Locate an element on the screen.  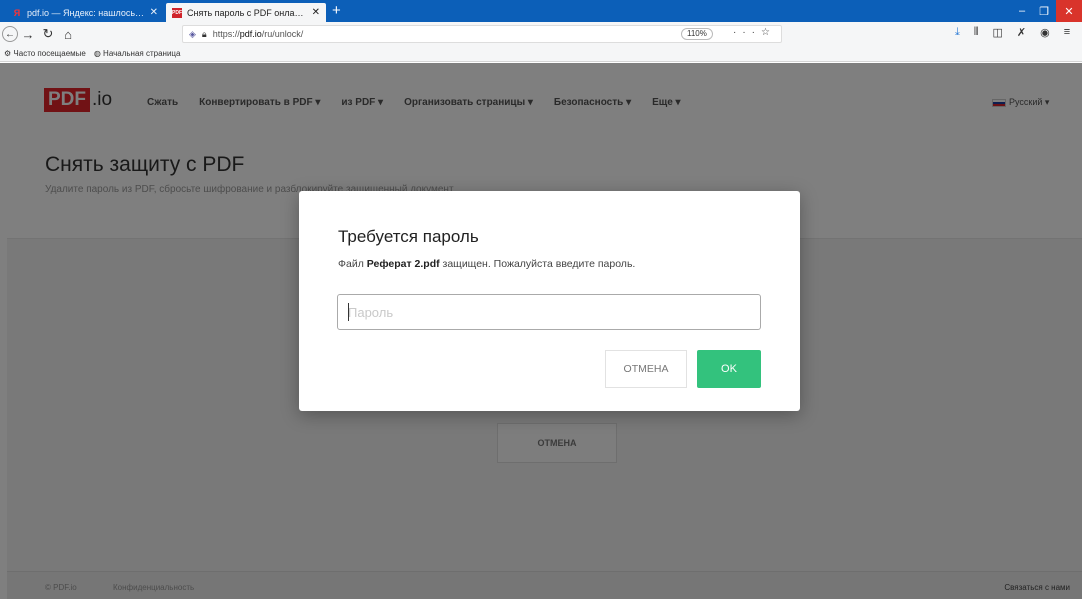
tab-yandex: Я pdf.io — Яндекс: нашлось 5 м ✕ is located at coordinates (85, 12).